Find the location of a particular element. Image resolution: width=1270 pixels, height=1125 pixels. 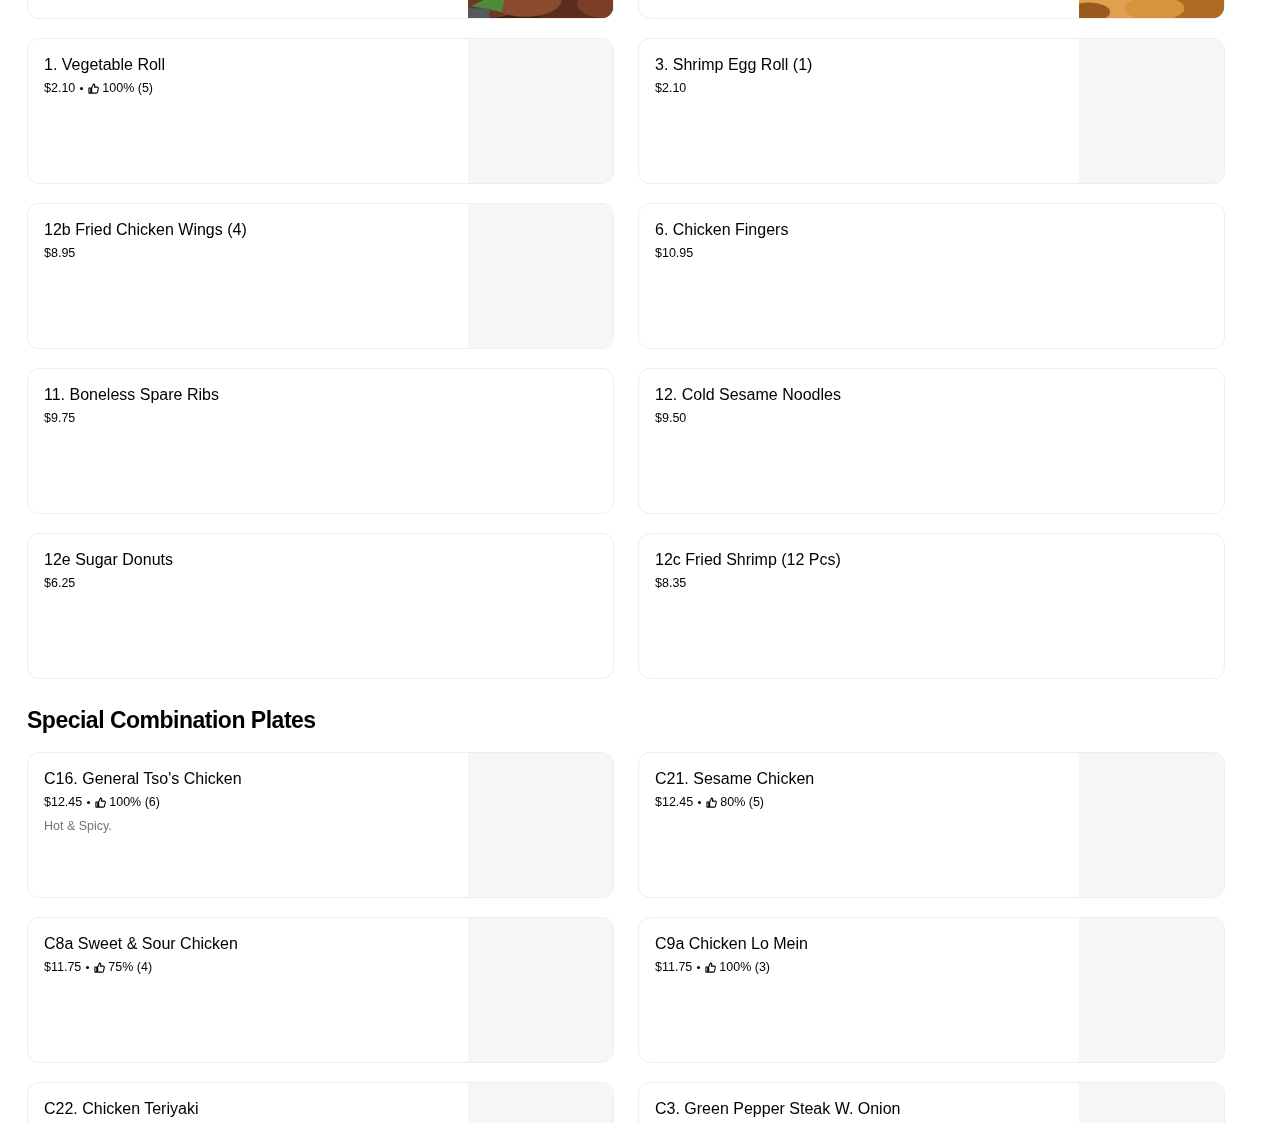

item-name: 12b Fried Chicken Wings (4) is located at coordinates (146, 230).